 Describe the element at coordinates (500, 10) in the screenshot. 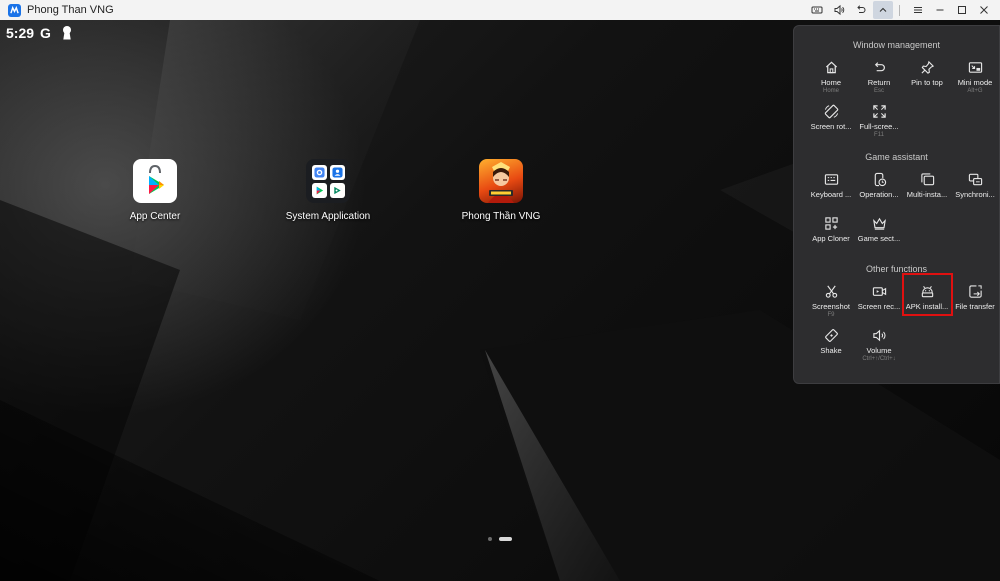

I see `title-bar: Phong Than VNG` at that location.